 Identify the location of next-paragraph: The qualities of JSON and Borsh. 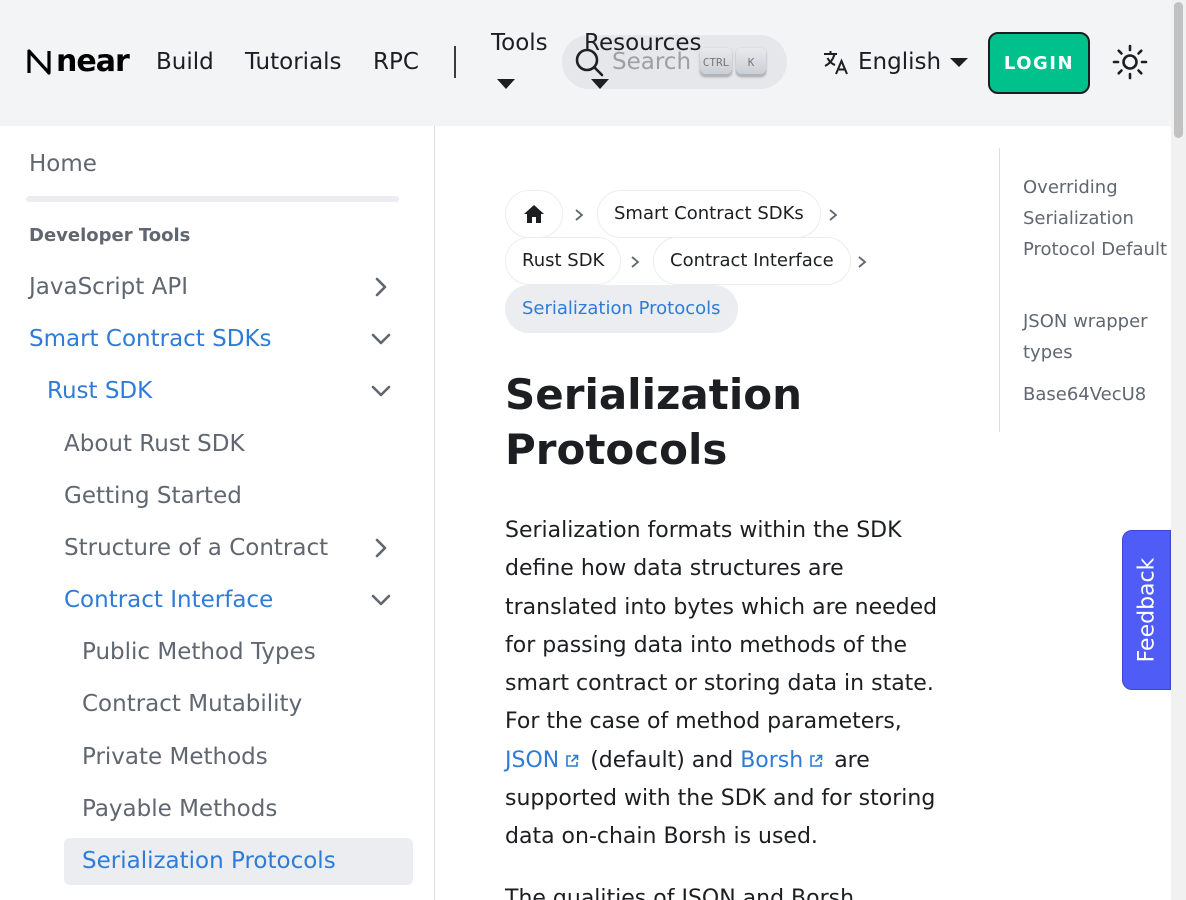
(680, 893).